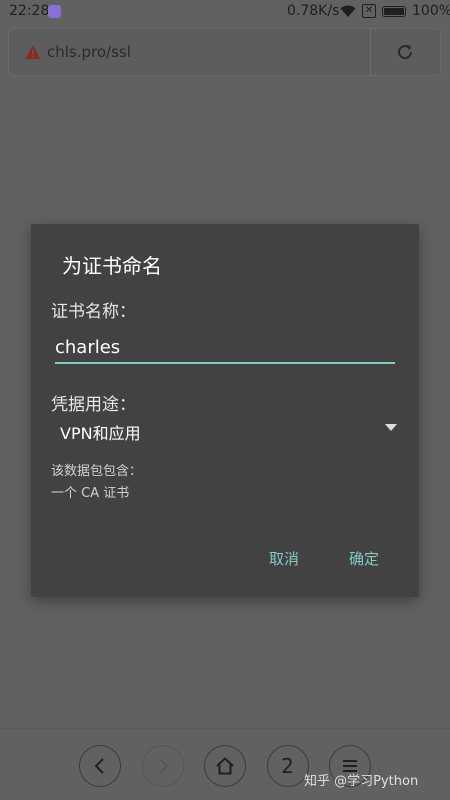 Image resolution: width=450 pixels, height=800 pixels. I want to click on back-button, so click(100, 766).